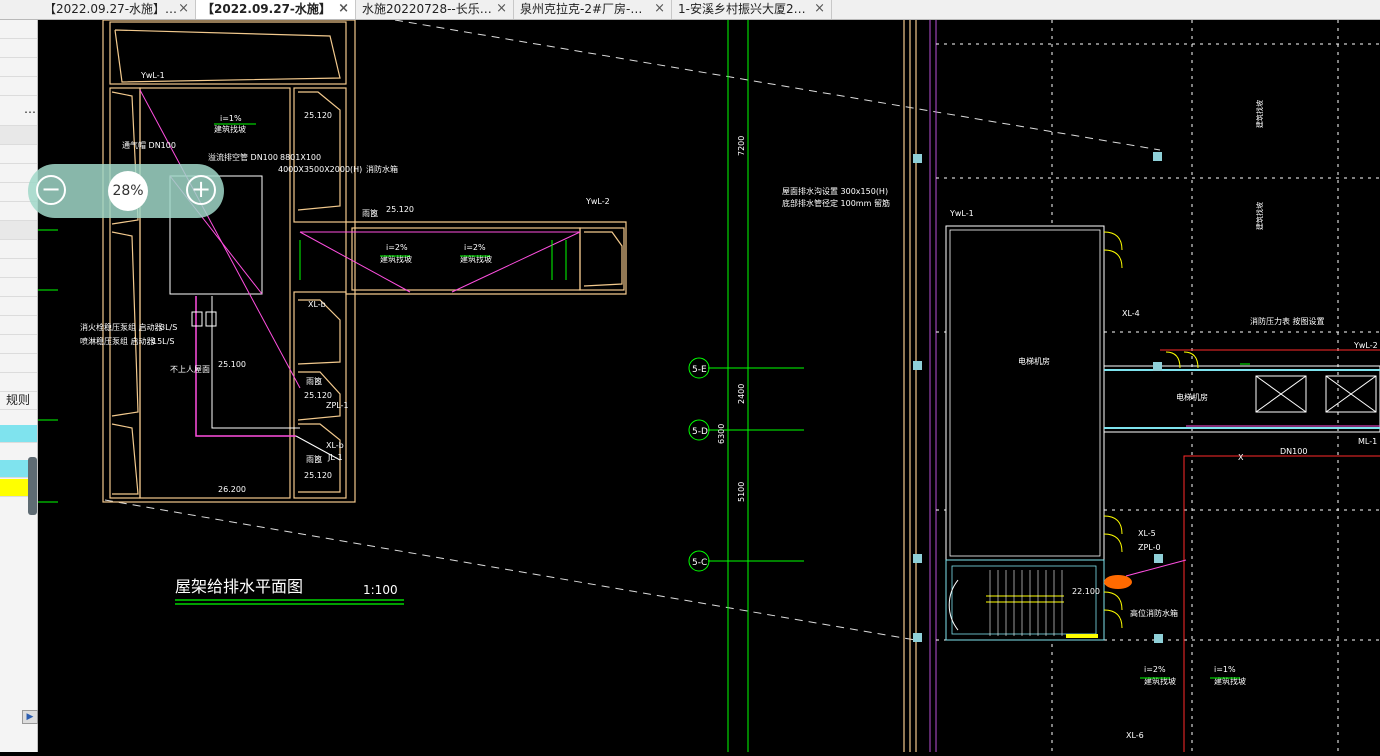  Describe the element at coordinates (32, 486) in the screenshot. I see `panel-scroll-handle` at that location.